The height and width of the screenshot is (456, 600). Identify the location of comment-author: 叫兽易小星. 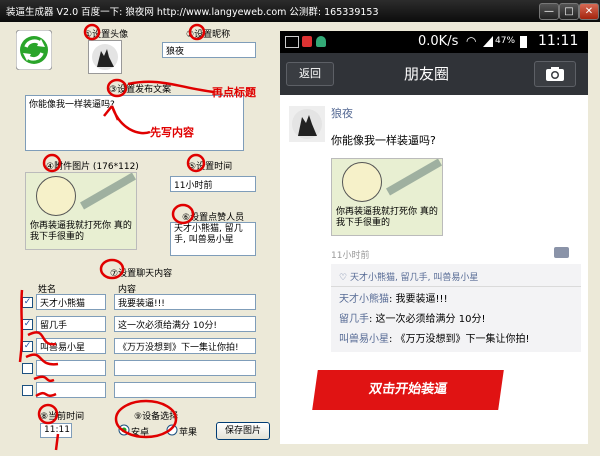
(364, 339).